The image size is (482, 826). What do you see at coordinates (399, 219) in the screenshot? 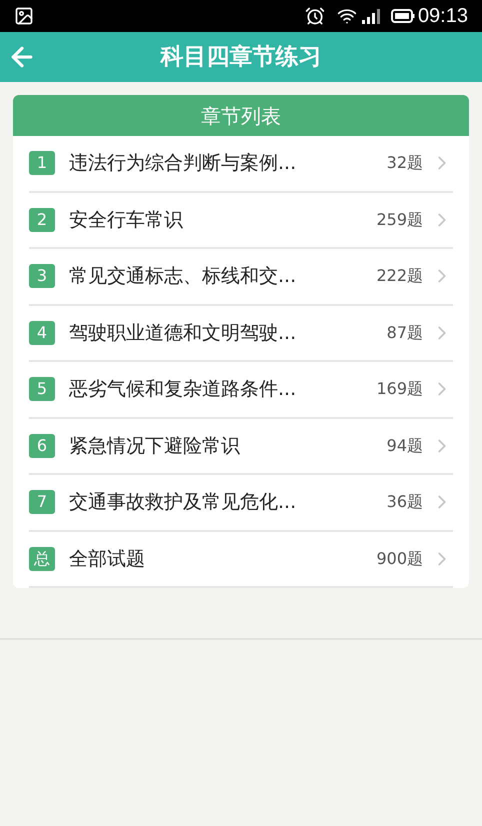
I see `question-count: 259题` at bounding box center [399, 219].